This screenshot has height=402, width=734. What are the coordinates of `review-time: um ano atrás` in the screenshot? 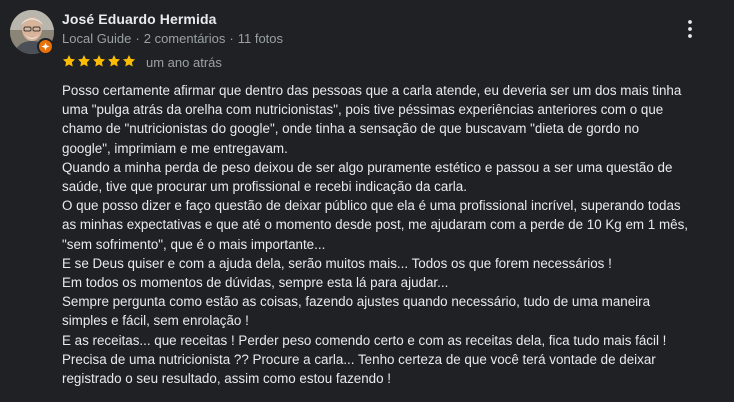 It's located at (184, 62).